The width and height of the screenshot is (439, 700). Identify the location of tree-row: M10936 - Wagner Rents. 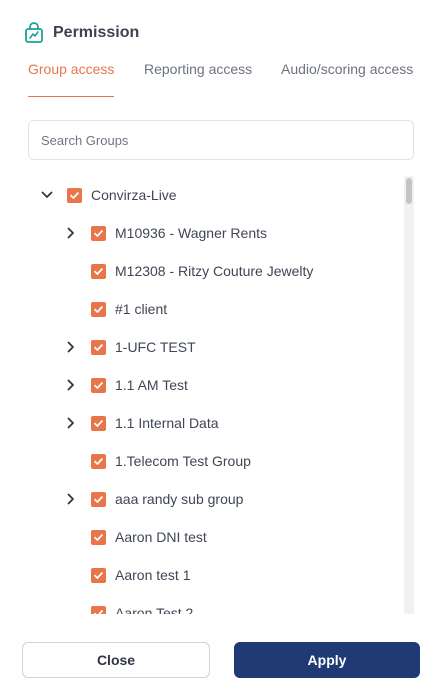
(215, 233).